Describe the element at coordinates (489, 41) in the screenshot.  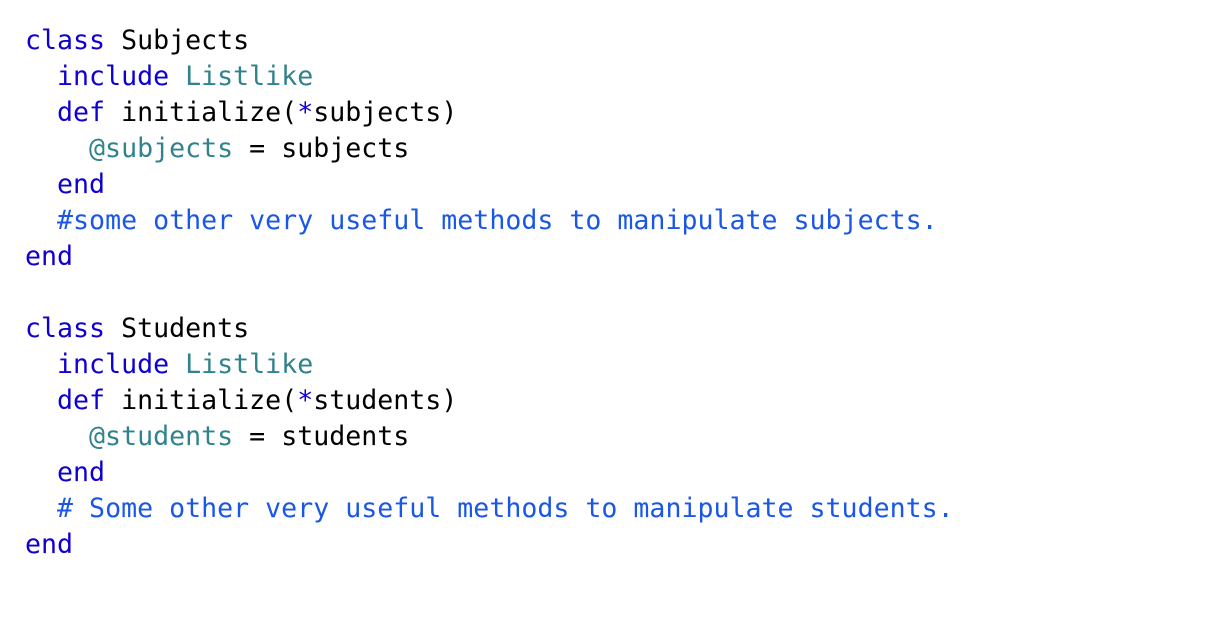
I see `code-line: class Subjects` at that location.